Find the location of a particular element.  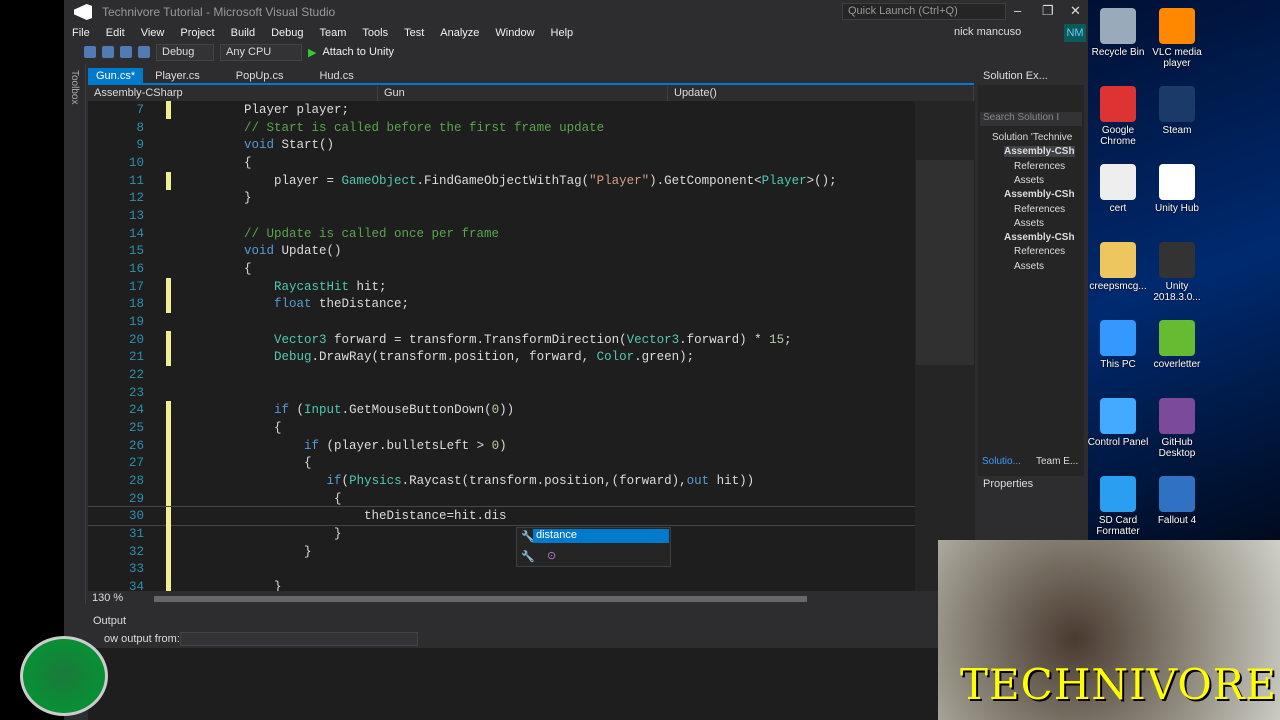

unity-icon is located at coordinates (1177, 182).